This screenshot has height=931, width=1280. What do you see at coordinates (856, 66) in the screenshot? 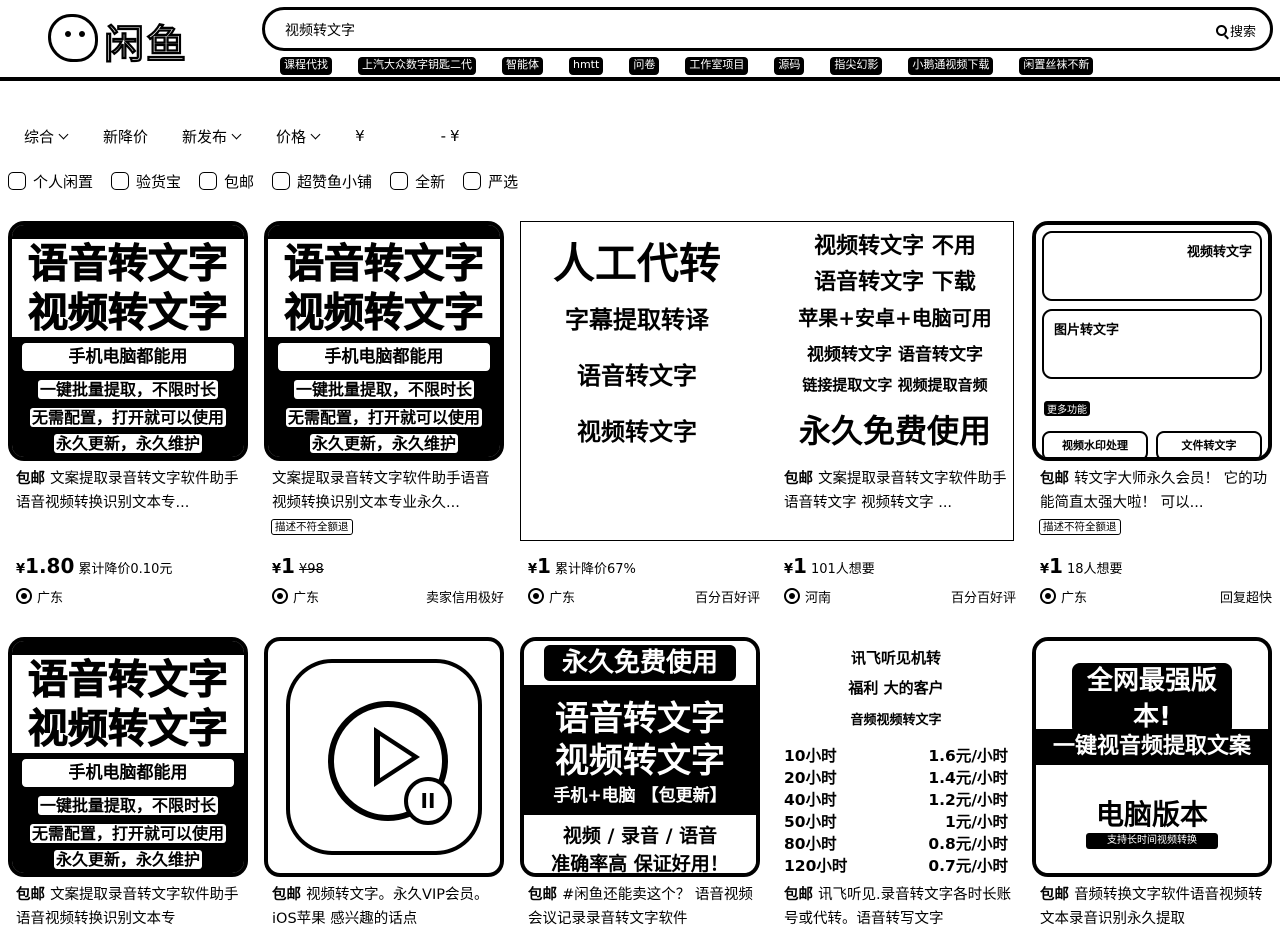
I see `hot-search-tag: 指尖幻影` at bounding box center [856, 66].